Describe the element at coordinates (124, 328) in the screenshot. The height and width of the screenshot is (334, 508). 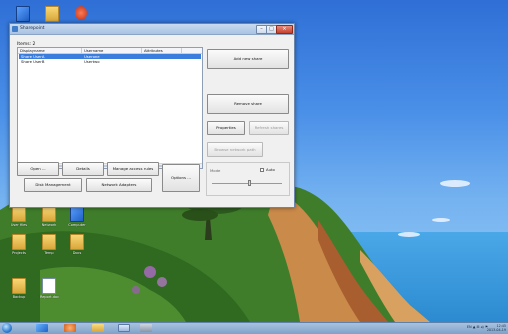
I see `taskbar-app-sharepoint` at that location.